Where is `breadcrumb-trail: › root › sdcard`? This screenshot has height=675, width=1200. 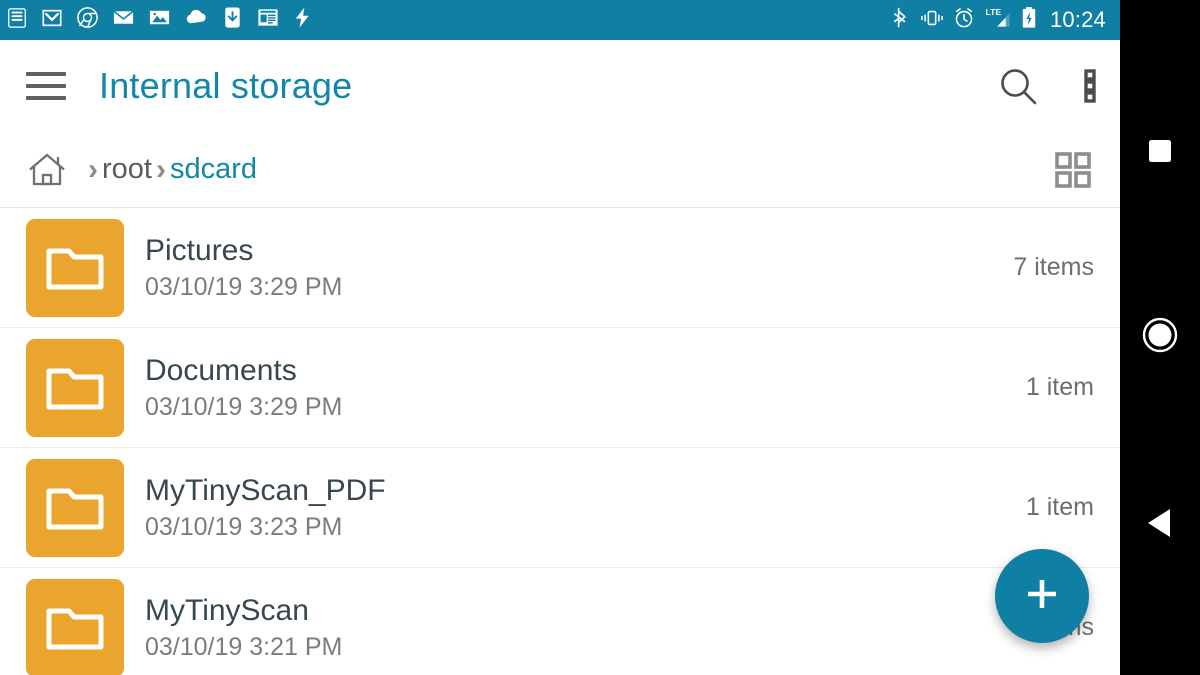 breadcrumb-trail: › root › sdcard is located at coordinates (170, 169).